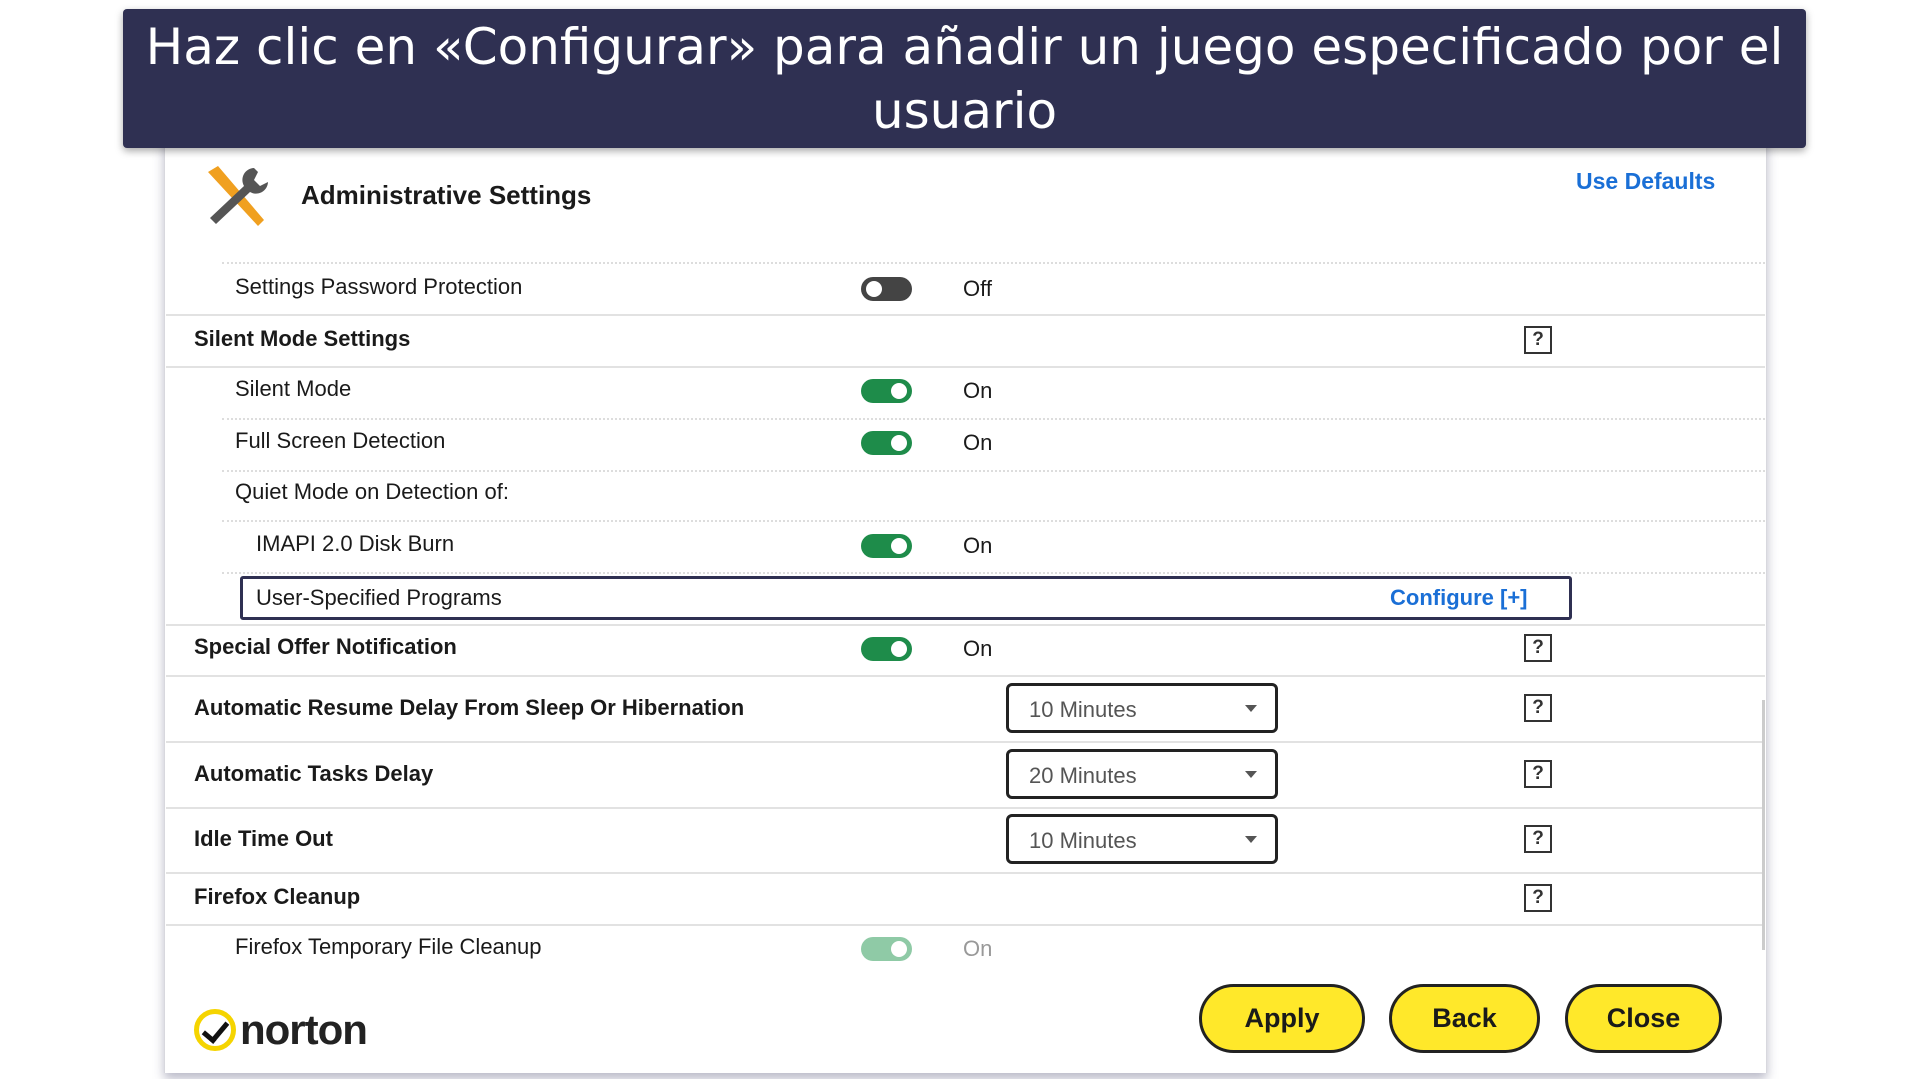  I want to click on section-idle-time-out: Idle Time Out 10 Minutes ?, so click(965, 839).